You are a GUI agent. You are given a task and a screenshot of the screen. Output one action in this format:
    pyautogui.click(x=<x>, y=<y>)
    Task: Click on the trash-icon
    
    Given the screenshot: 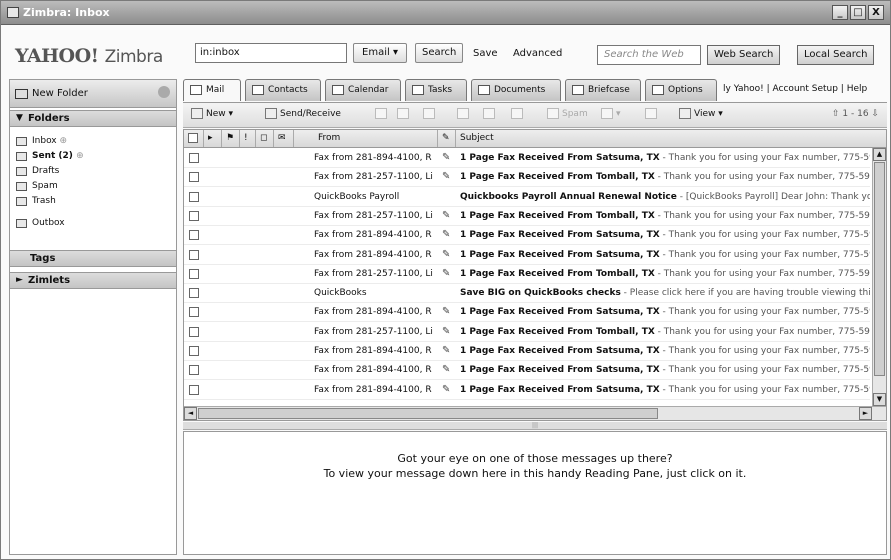 What is the action you would take?
    pyautogui.click(x=21, y=201)
    